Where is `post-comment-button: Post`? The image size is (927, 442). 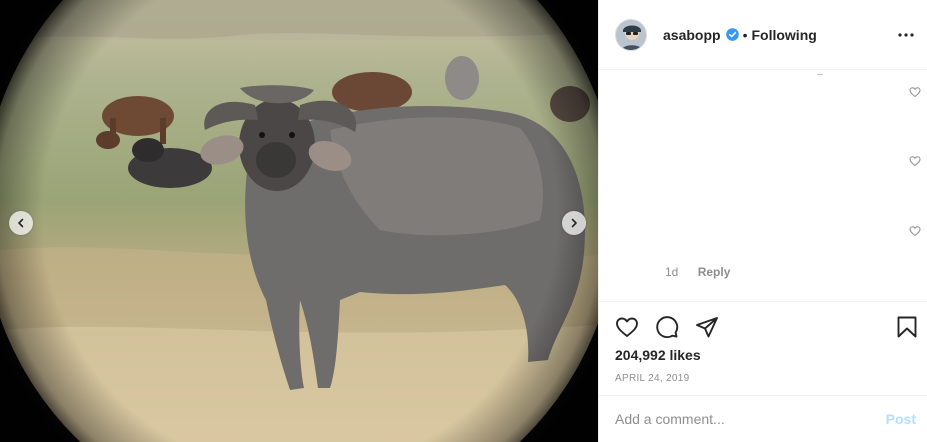
post-comment-button: Post is located at coordinates (901, 419).